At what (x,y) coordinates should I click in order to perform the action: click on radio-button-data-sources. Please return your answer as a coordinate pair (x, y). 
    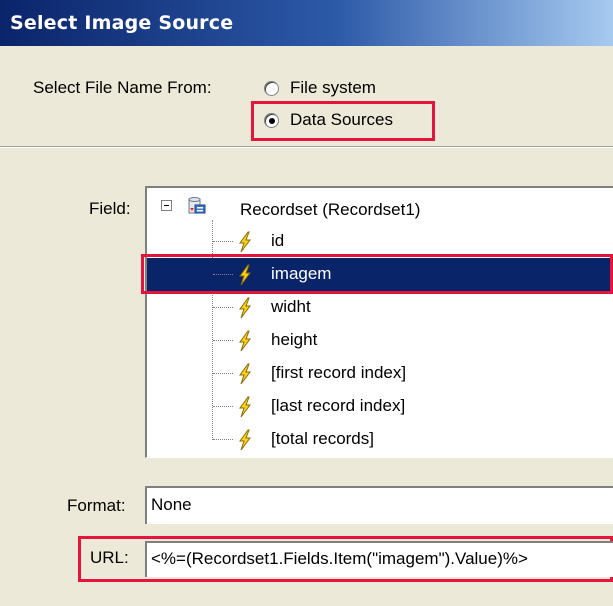
    Looking at the image, I should click on (271, 120).